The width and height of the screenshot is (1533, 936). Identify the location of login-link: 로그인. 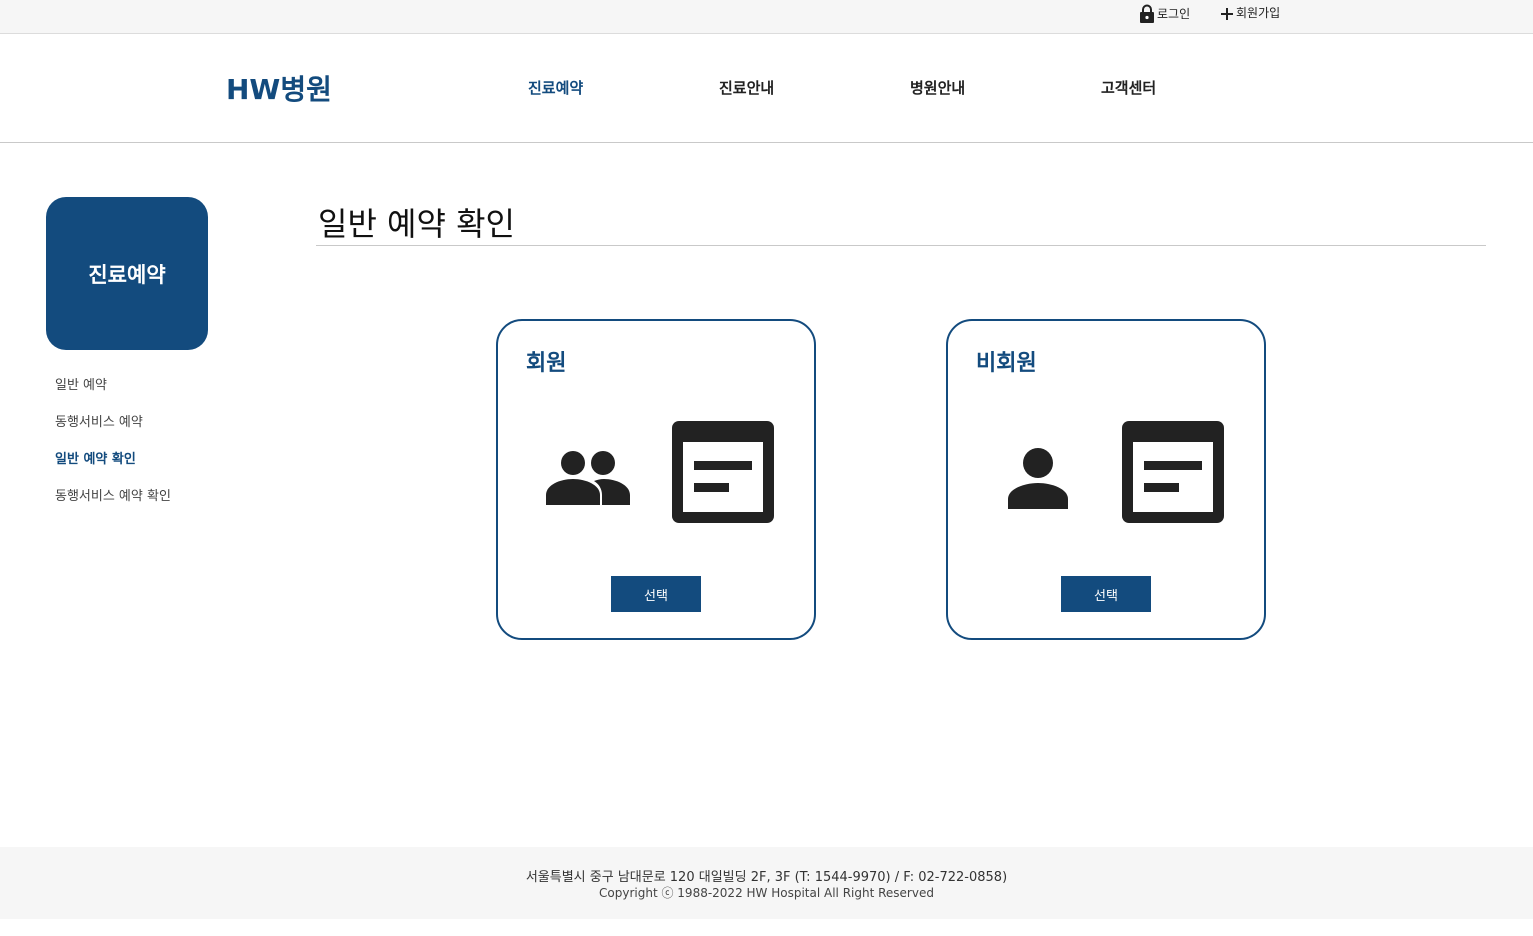
(1164, 13).